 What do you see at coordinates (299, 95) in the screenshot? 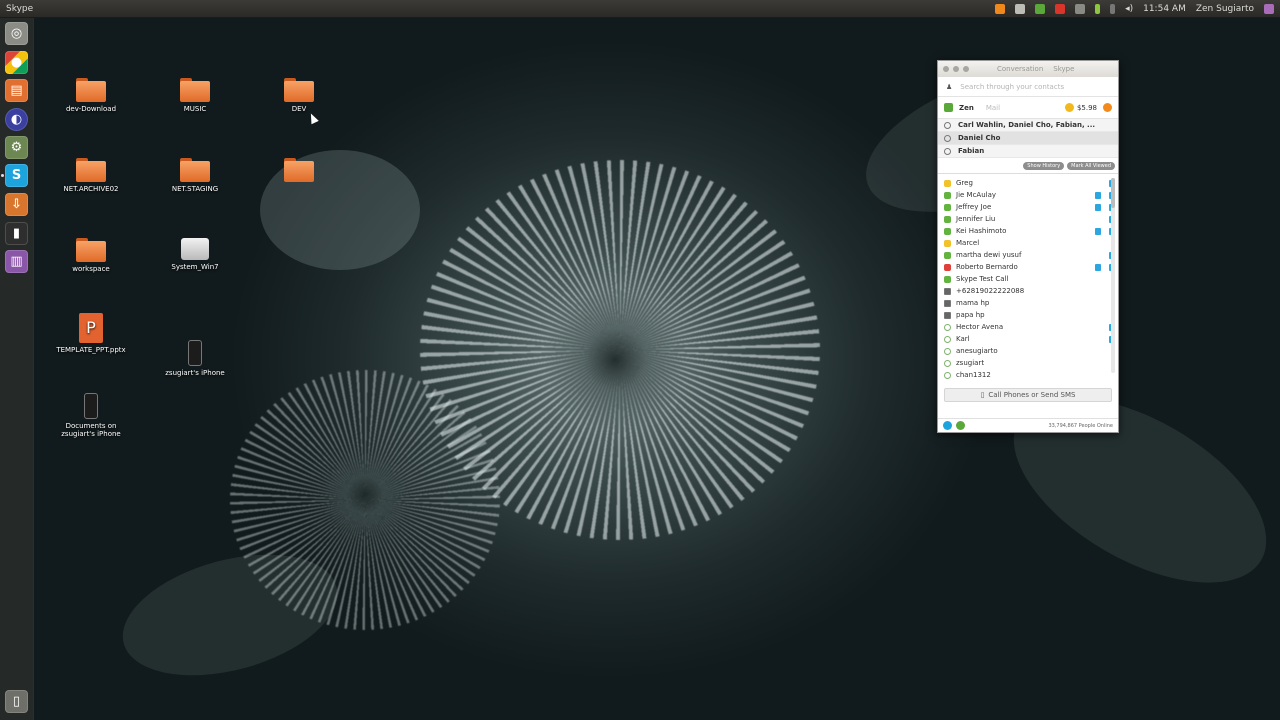
I see `desktop-icon-dev: DEV` at bounding box center [299, 95].